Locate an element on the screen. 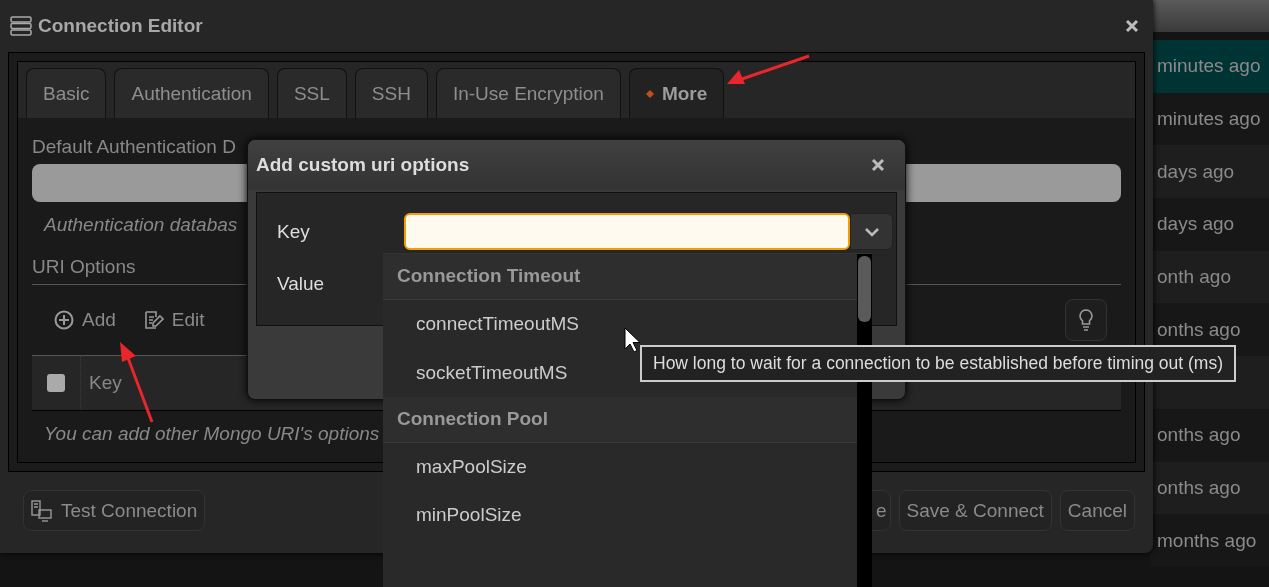 Image resolution: width=1269 pixels, height=587 pixels. lightbulb-icon is located at coordinates (1086, 320).